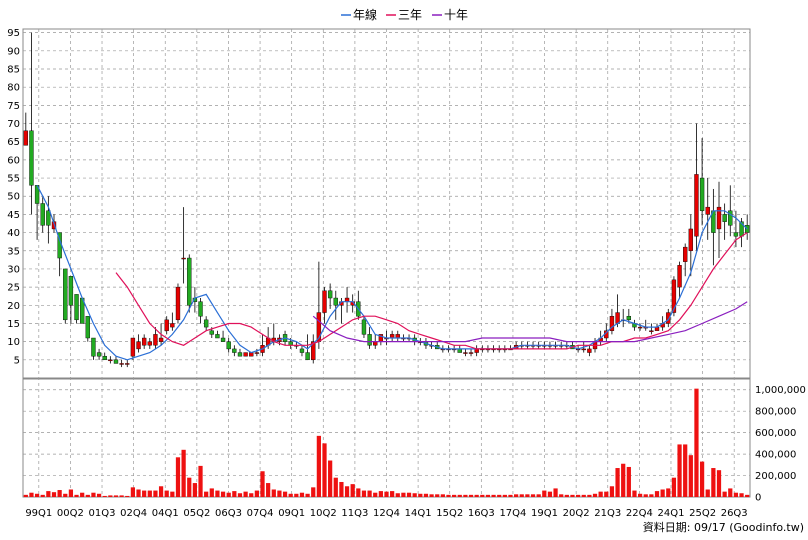  I want to click on price-tick-label: 20, so click(13, 306).